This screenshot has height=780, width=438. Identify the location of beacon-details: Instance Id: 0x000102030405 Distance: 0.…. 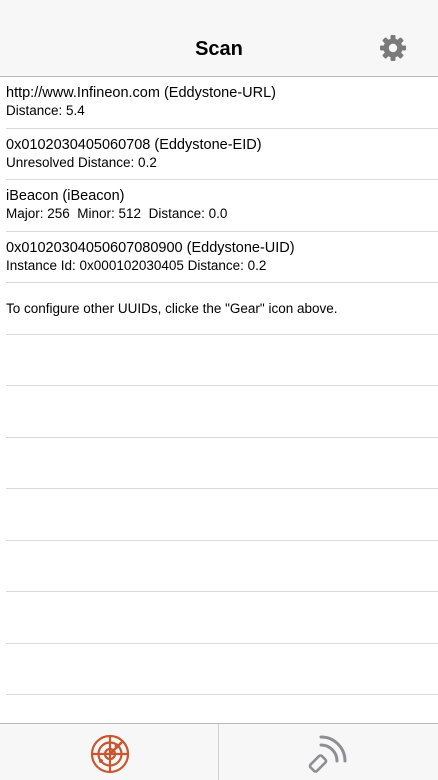
(136, 265).